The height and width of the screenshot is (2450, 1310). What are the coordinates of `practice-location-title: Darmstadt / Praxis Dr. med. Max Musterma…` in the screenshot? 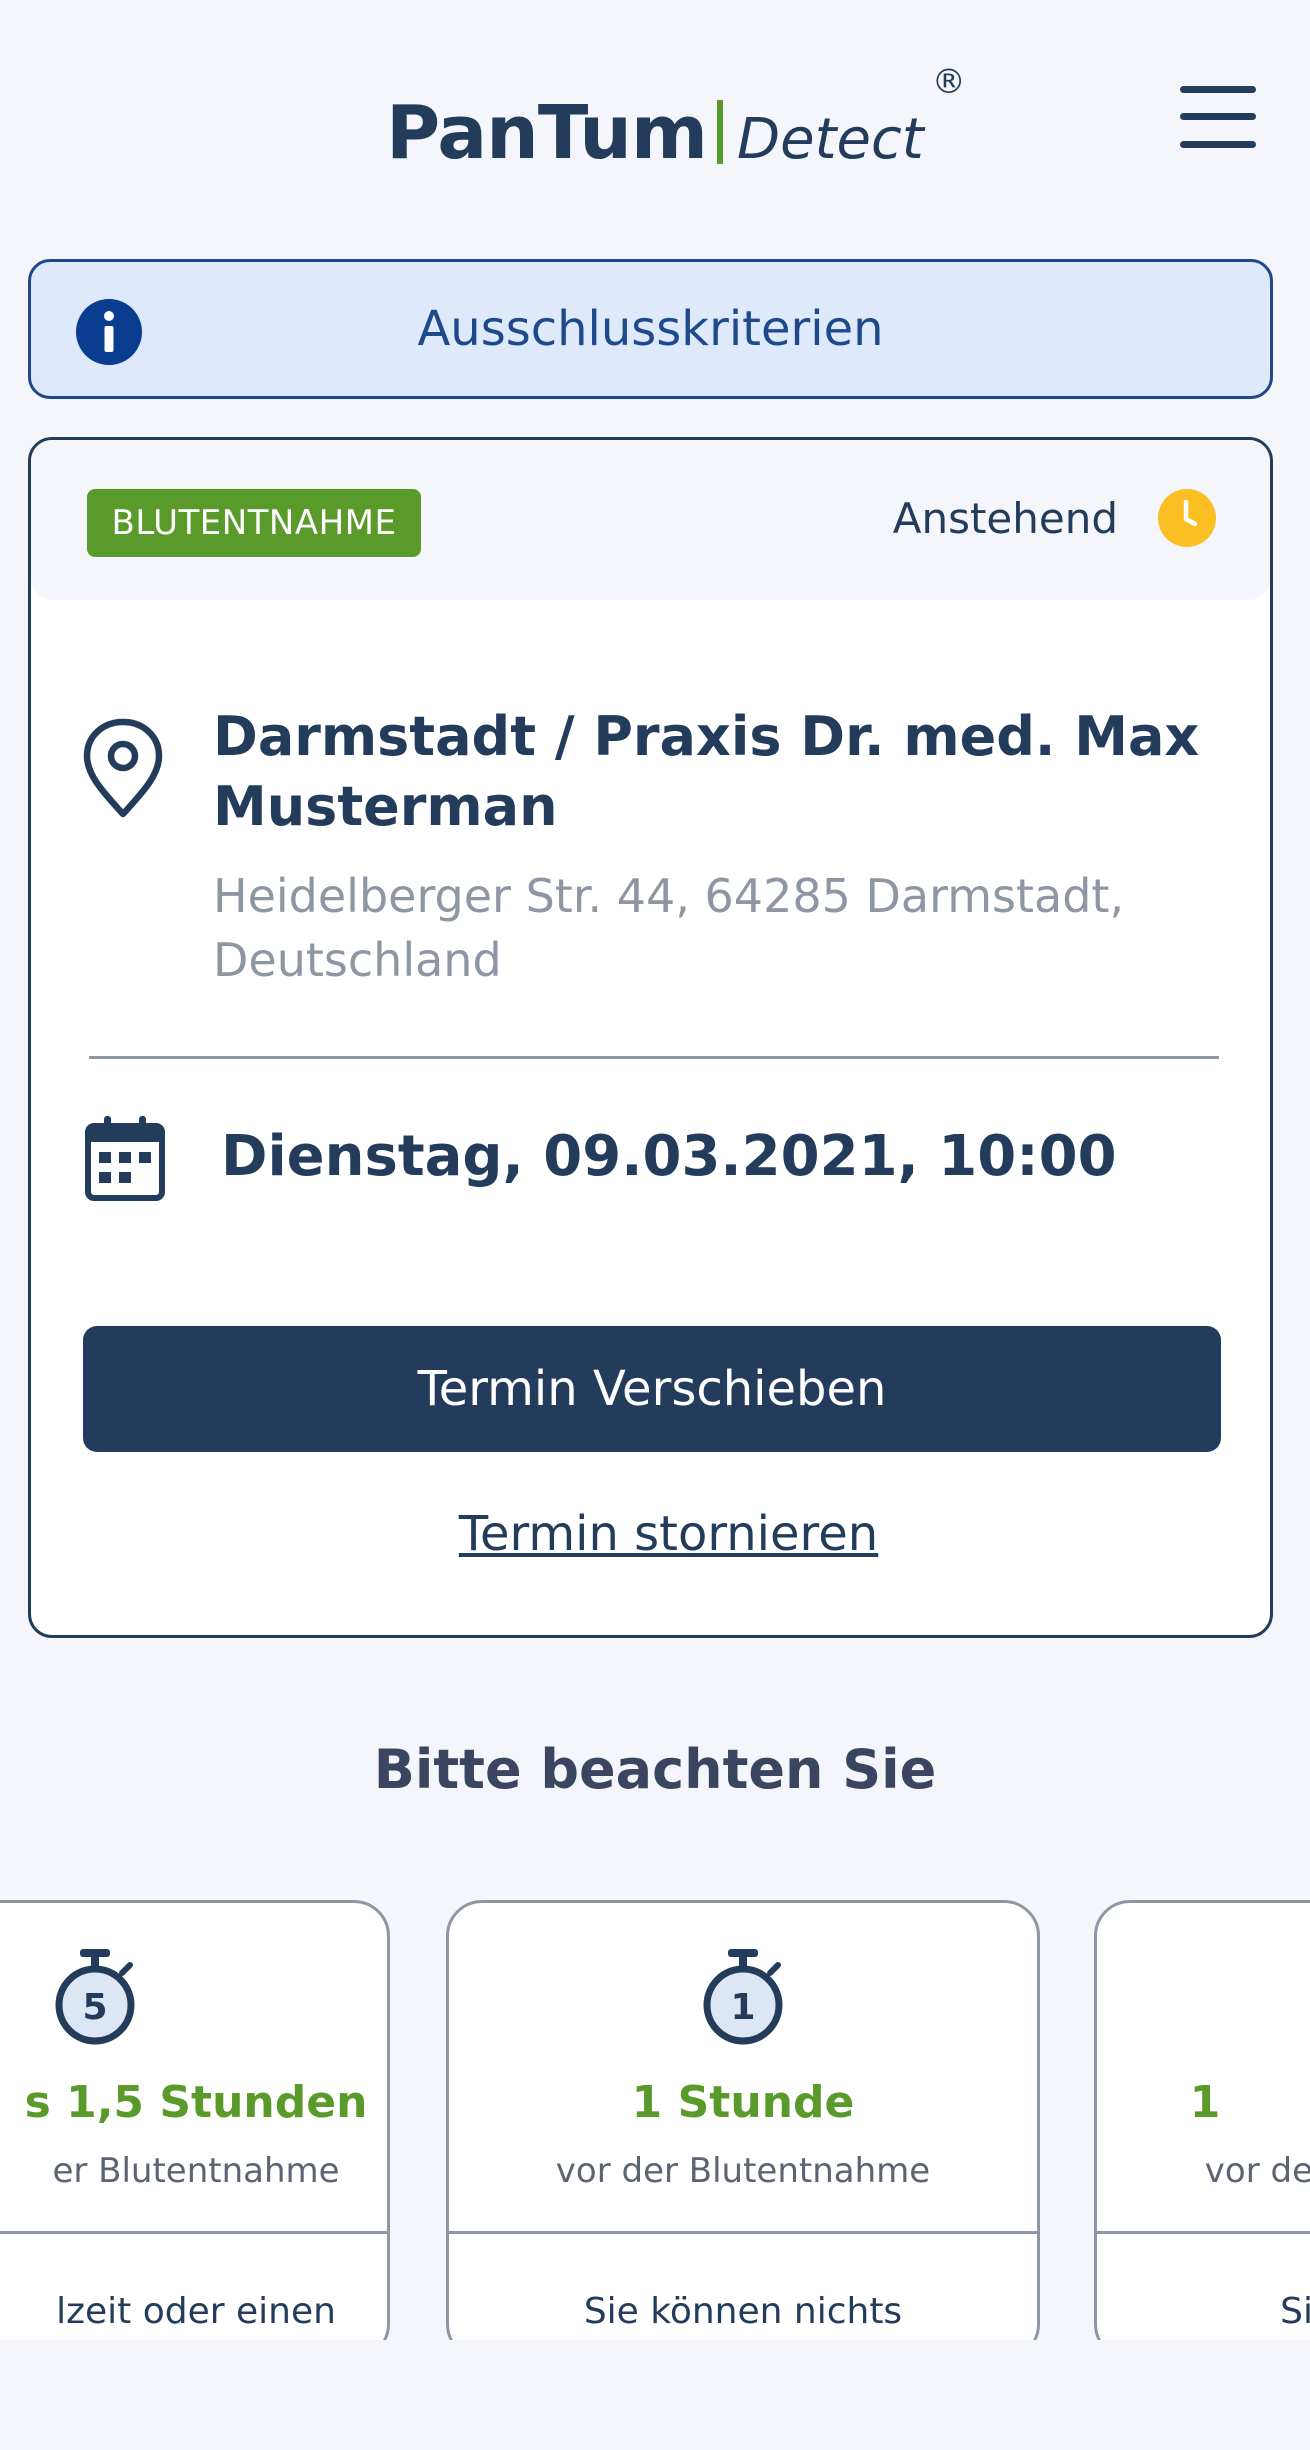 It's located at (706, 771).